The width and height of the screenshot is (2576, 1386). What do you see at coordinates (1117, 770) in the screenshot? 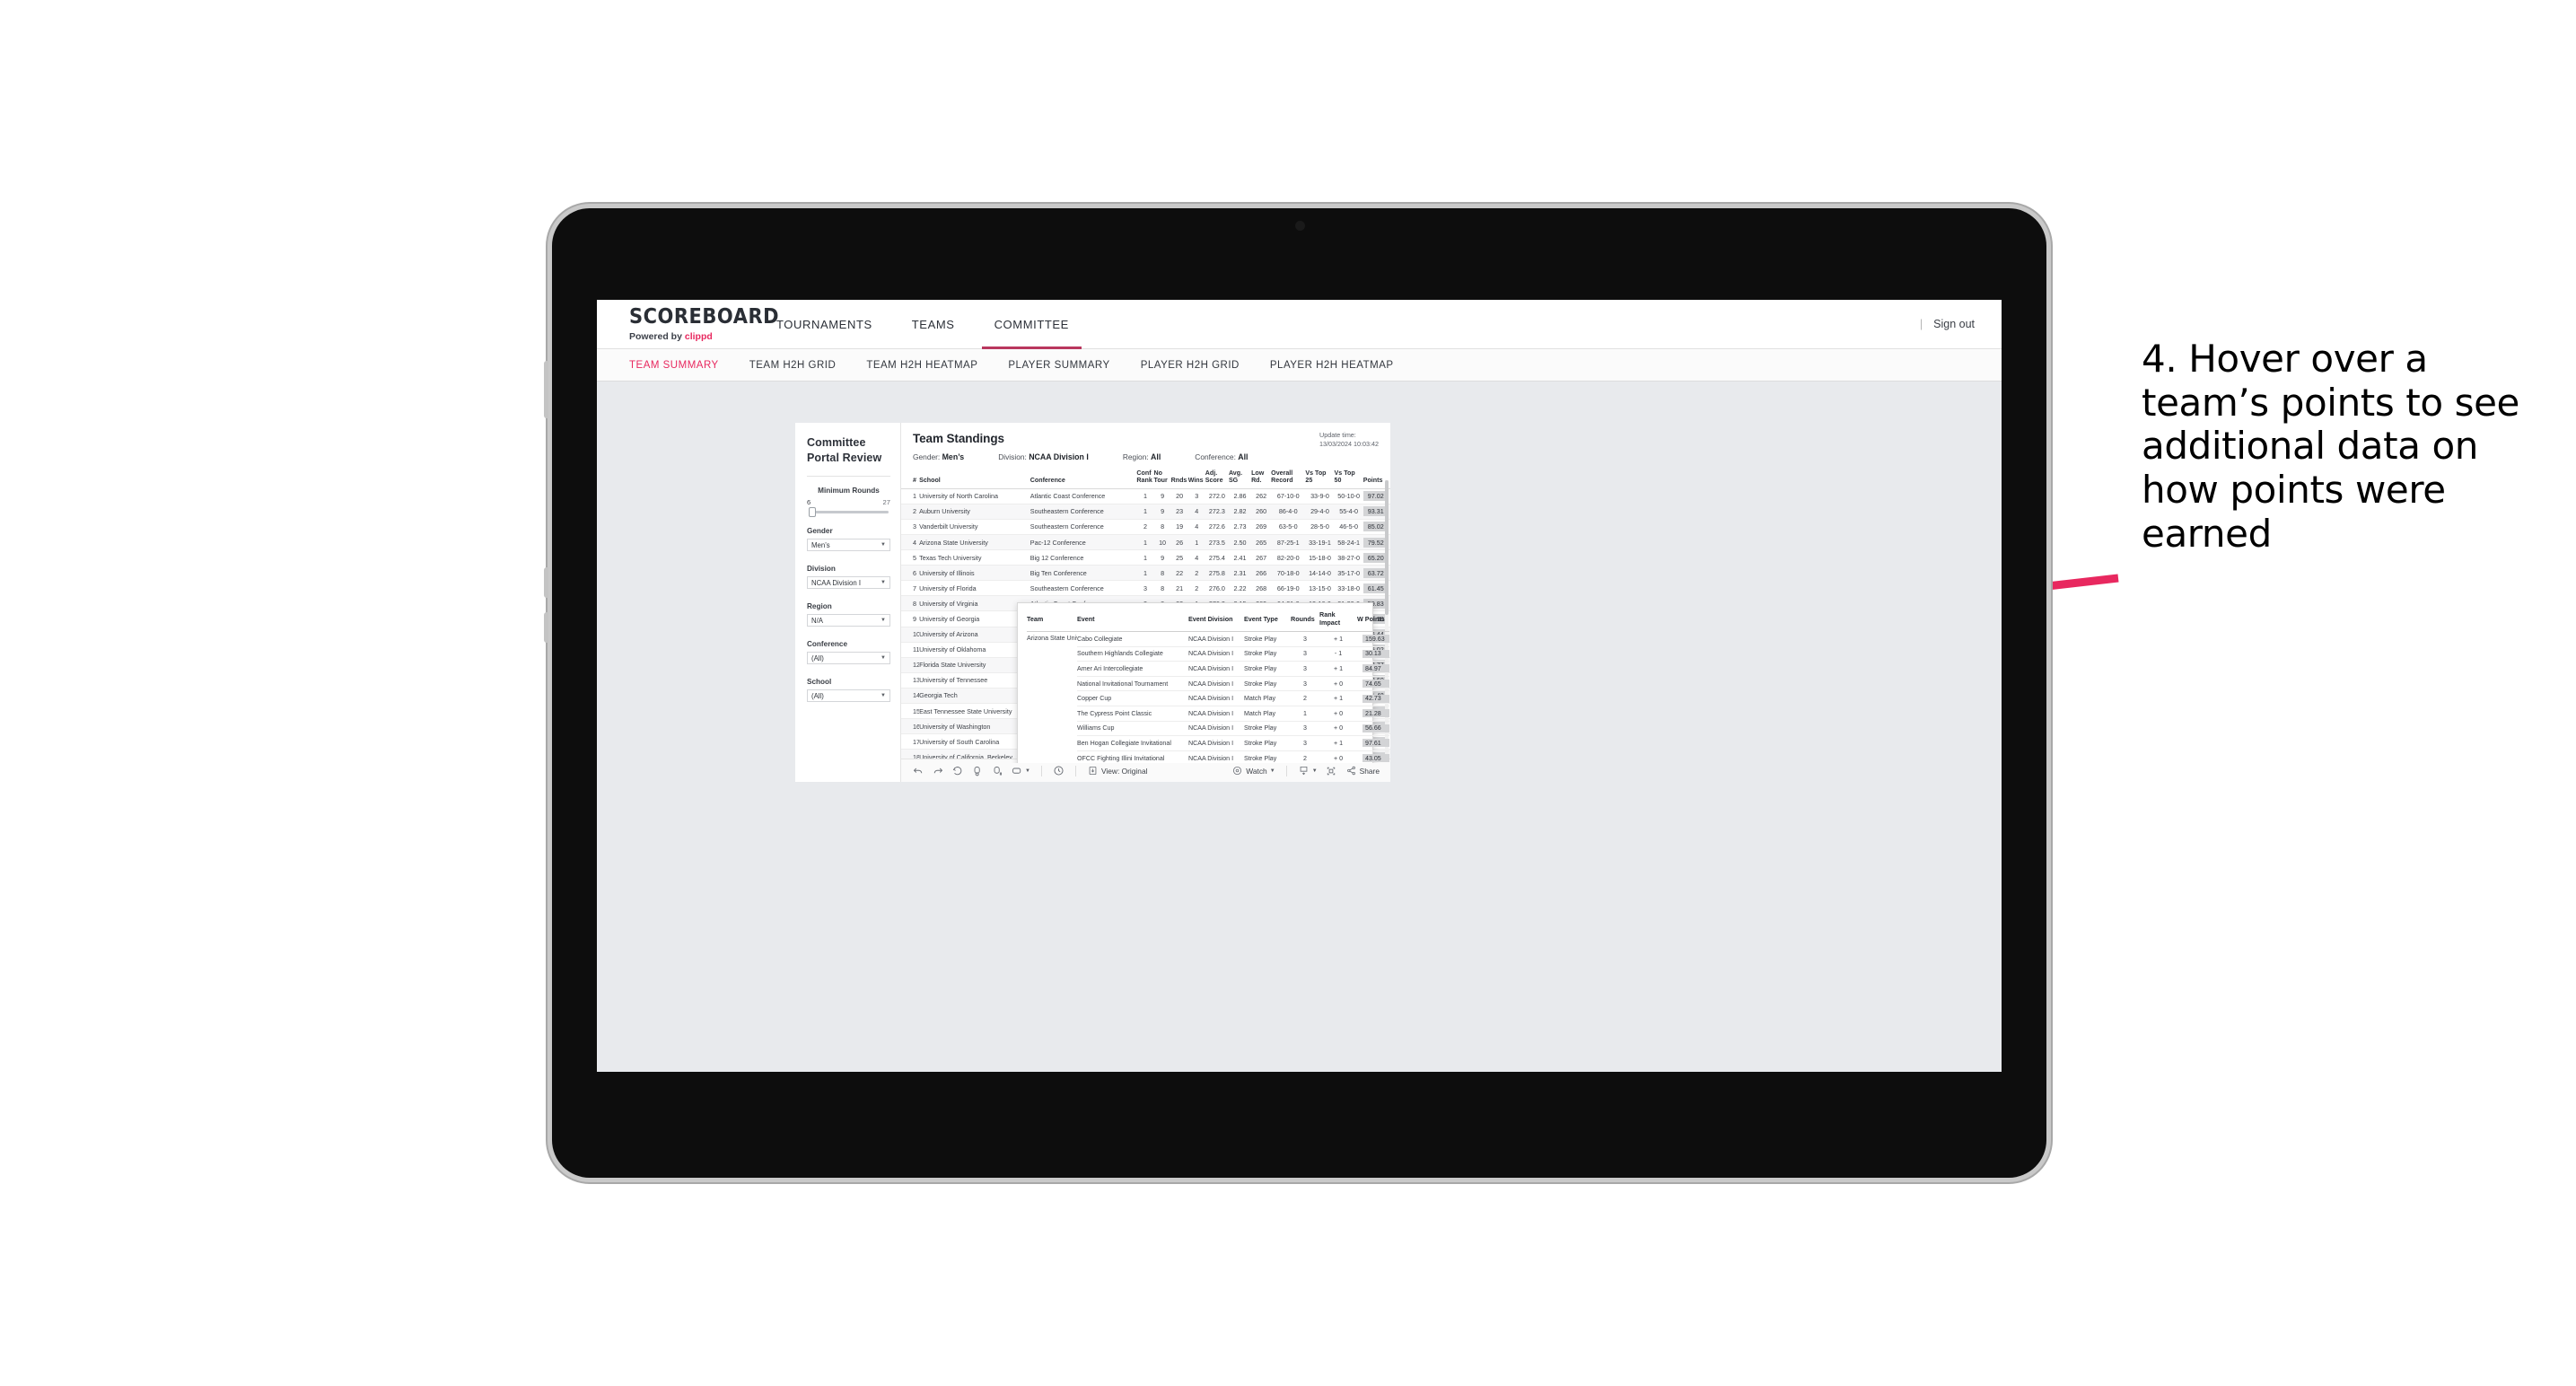
I see `view-original-button: View: Original` at bounding box center [1117, 770].